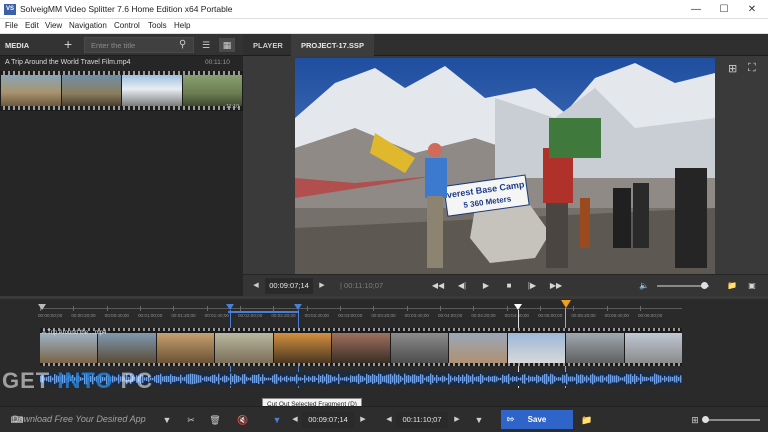 This screenshot has width=768, height=432. I want to click on set-marker-icon: ▼, so click(277, 420).